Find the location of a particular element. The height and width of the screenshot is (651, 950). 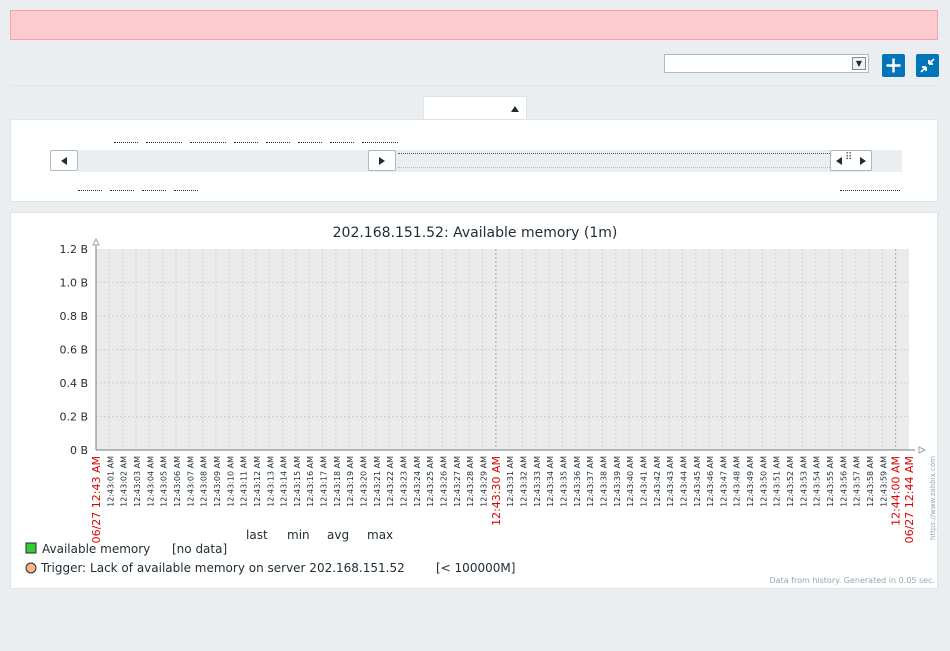

x-tick-label: 12:43:21 AM is located at coordinates (377, 481).